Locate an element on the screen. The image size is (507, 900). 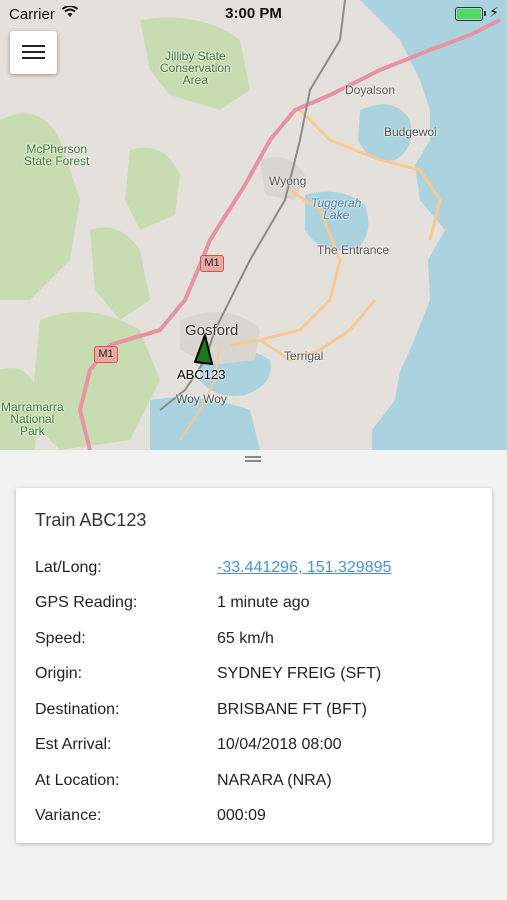
status-time: 3:00 PM is located at coordinates (253, 13).